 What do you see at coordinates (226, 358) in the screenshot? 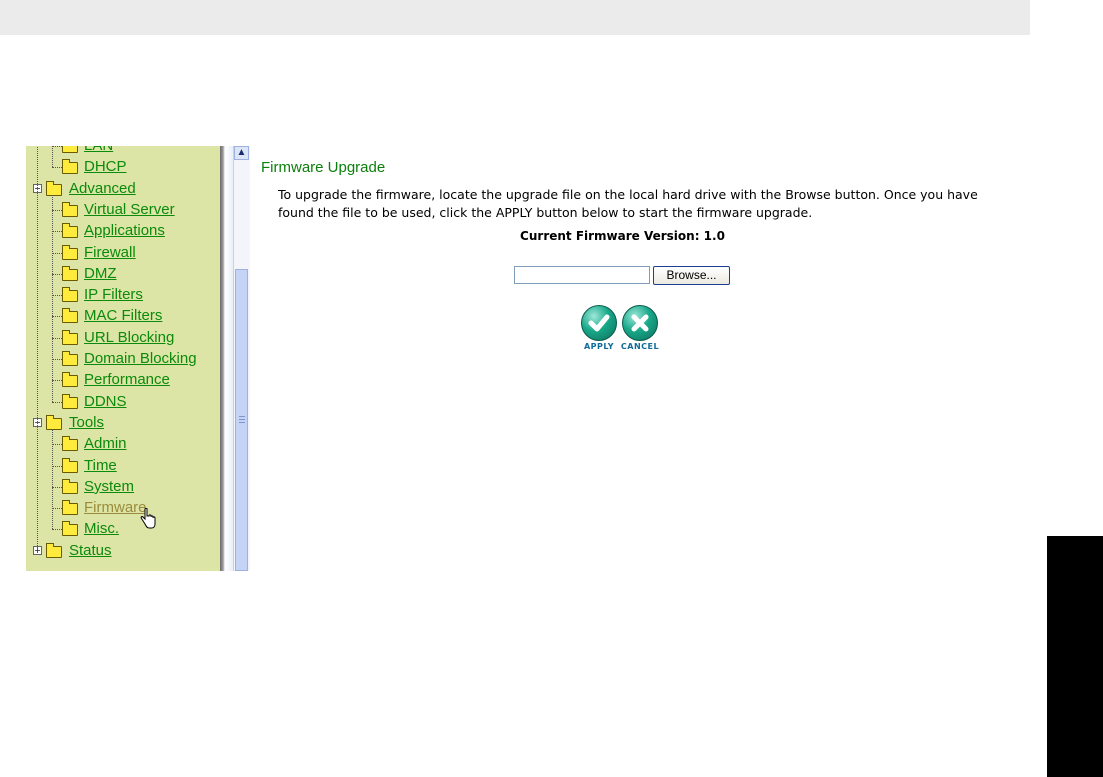
I see `sidebar-border` at bounding box center [226, 358].